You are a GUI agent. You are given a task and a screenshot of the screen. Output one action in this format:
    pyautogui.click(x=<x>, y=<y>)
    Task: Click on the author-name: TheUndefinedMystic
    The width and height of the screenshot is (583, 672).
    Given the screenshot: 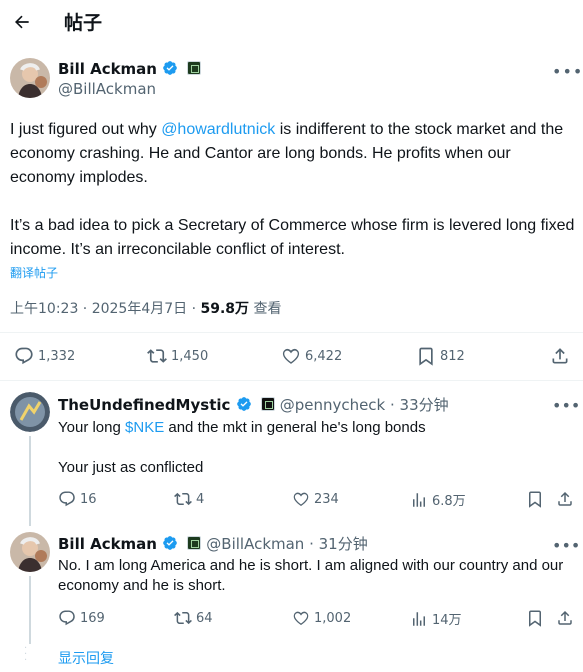 What is the action you would take?
    pyautogui.click(x=144, y=405)
    